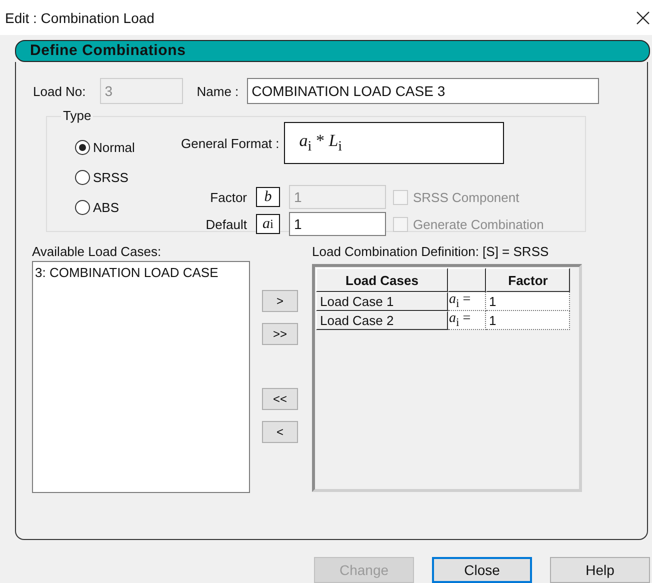 The height and width of the screenshot is (583, 652). I want to click on column-header: Load Cases, so click(382, 280).